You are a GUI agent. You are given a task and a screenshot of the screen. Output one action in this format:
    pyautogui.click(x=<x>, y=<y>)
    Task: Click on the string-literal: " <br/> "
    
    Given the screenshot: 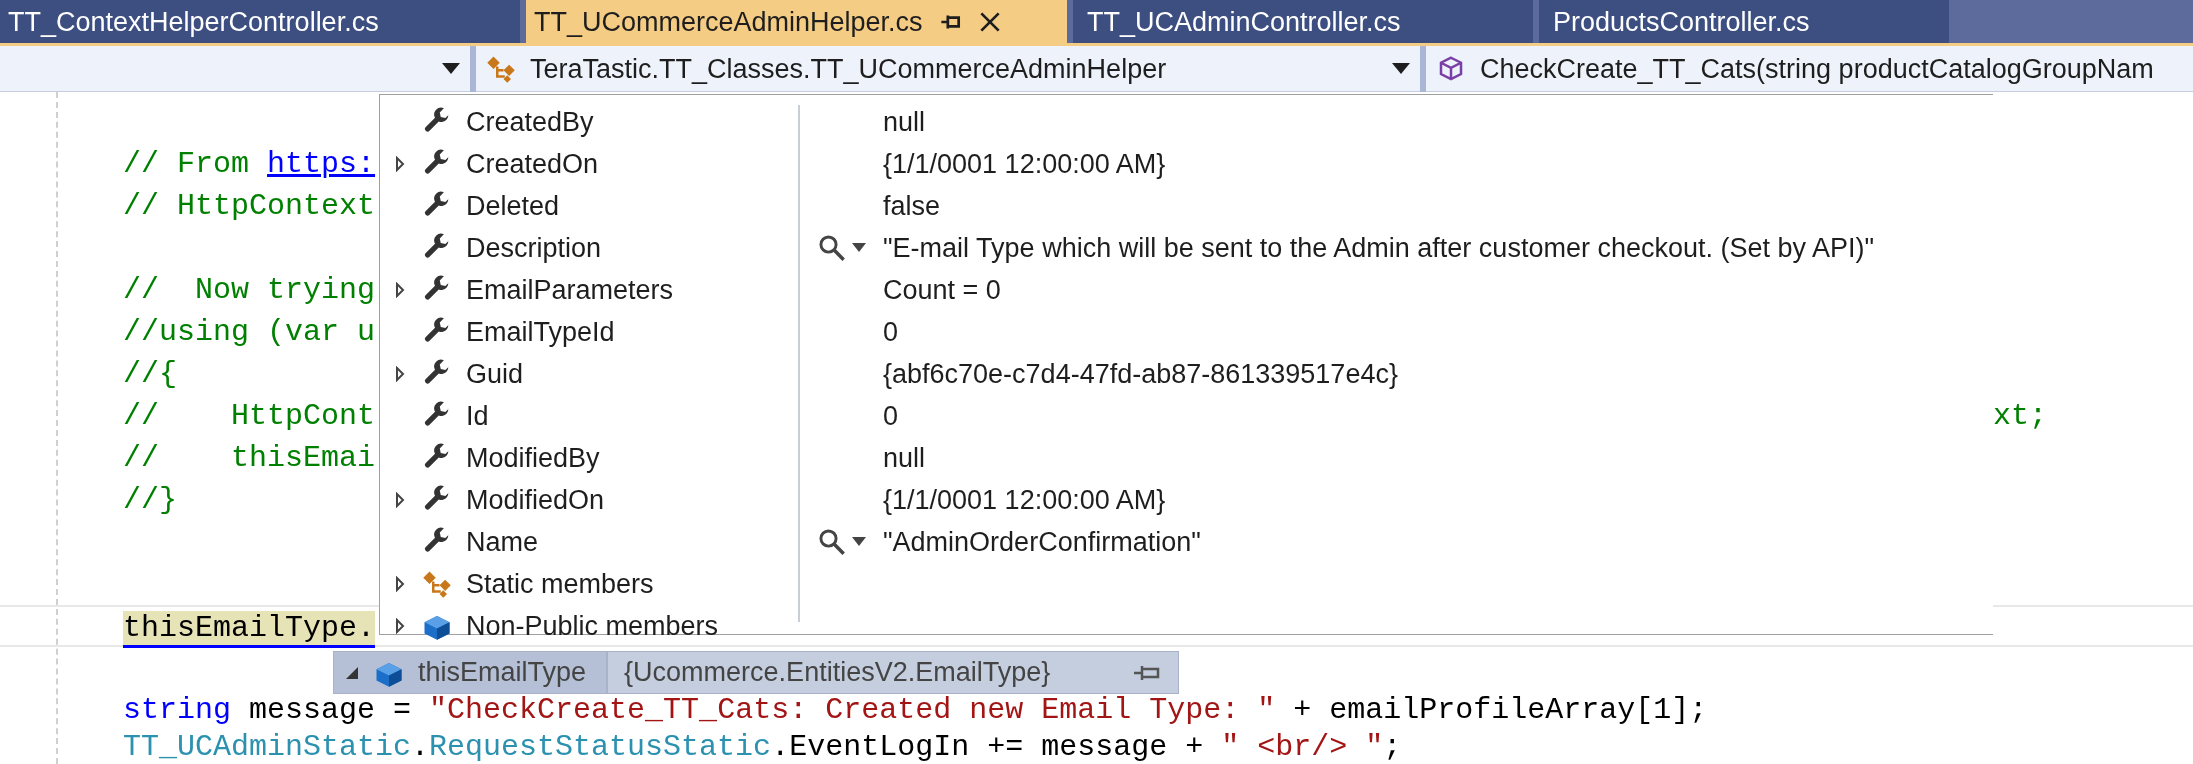 What is the action you would take?
    pyautogui.click(x=1302, y=747)
    